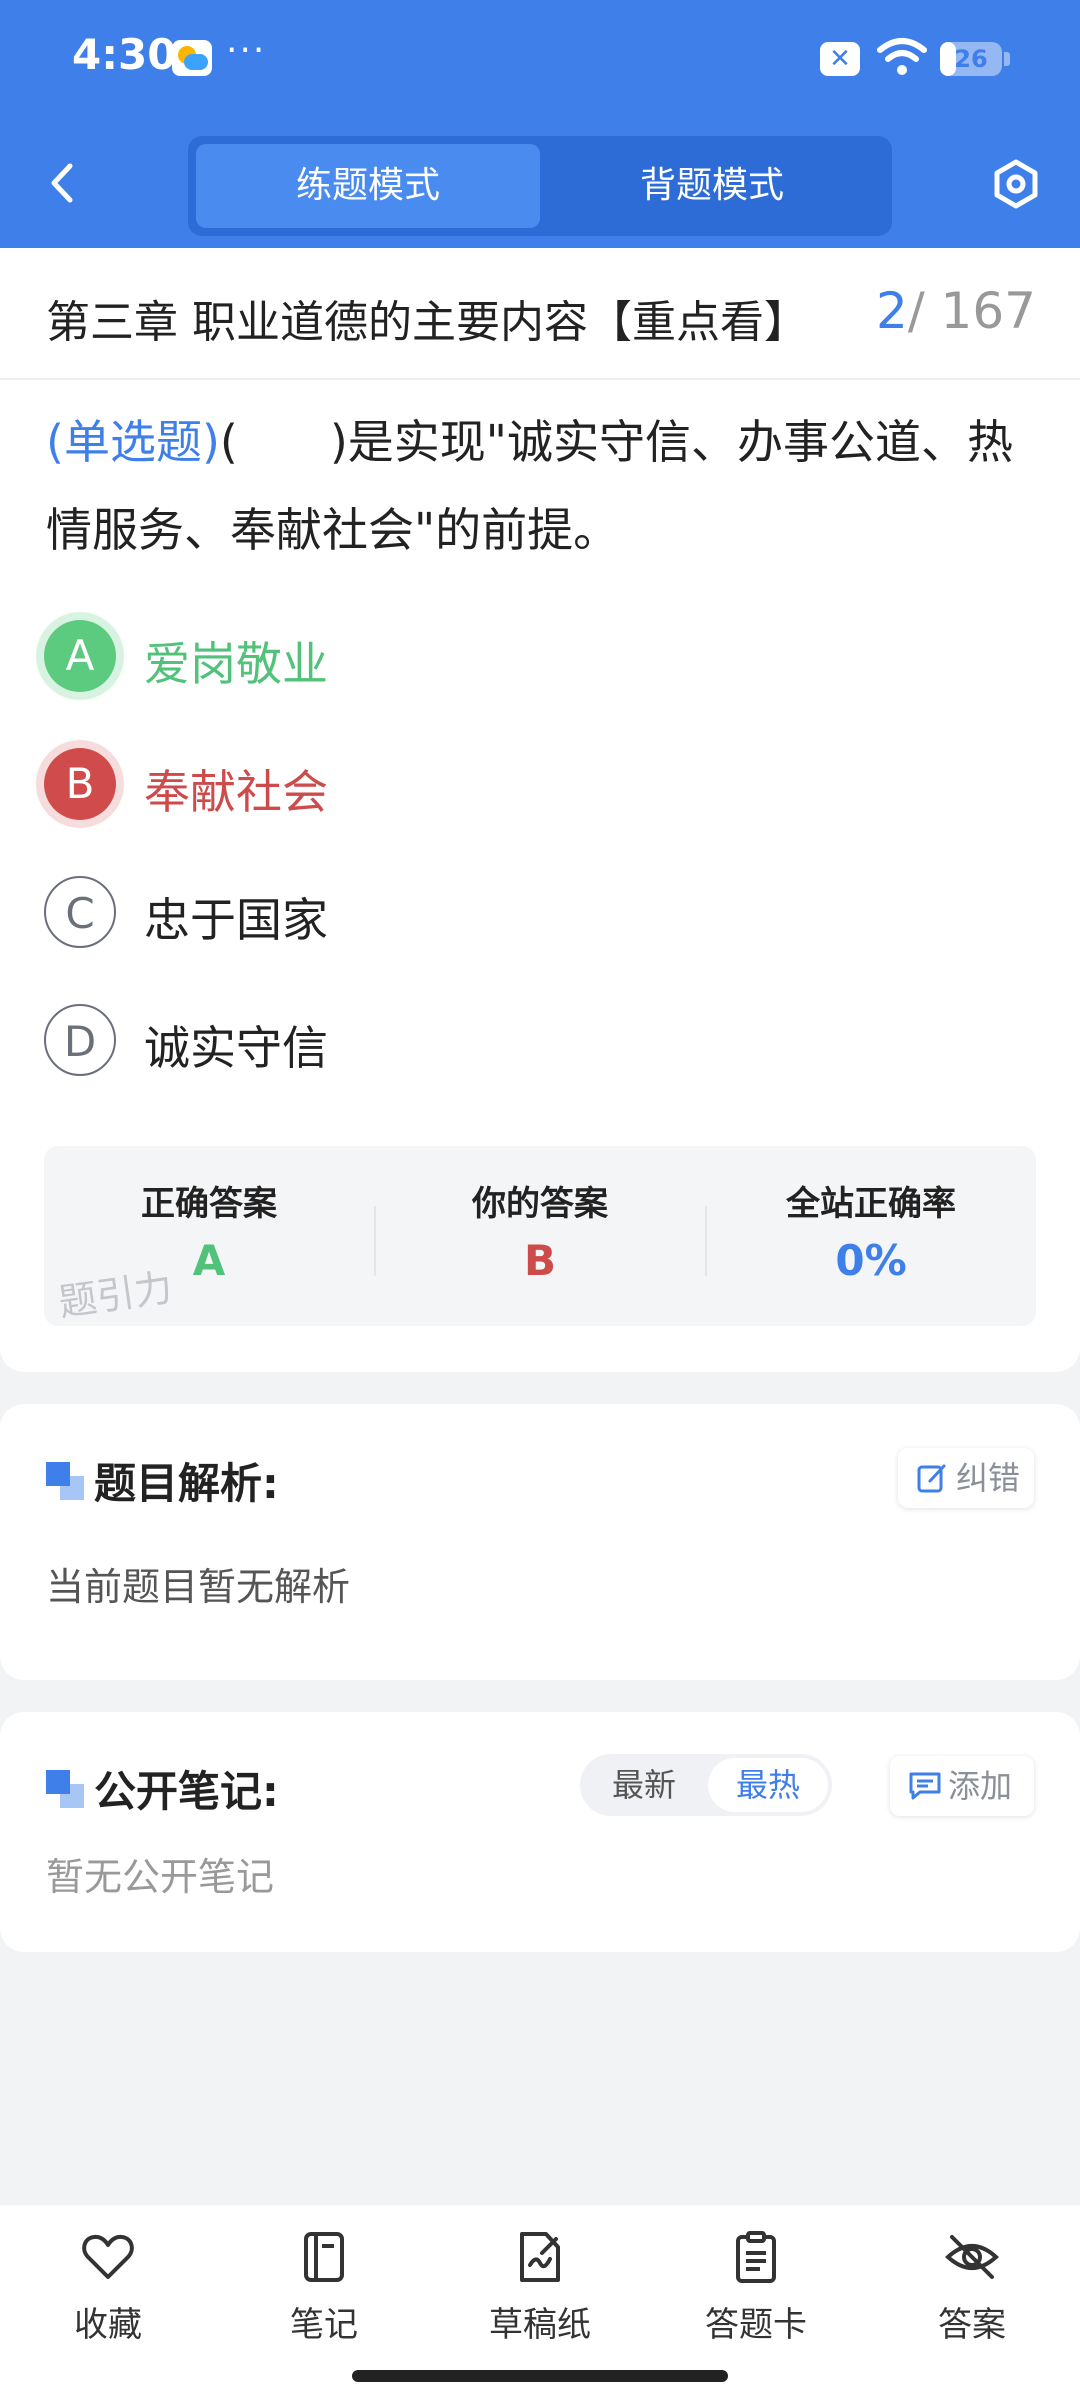  Describe the element at coordinates (108, 2325) in the screenshot. I see `nav-label: 收藏` at that location.